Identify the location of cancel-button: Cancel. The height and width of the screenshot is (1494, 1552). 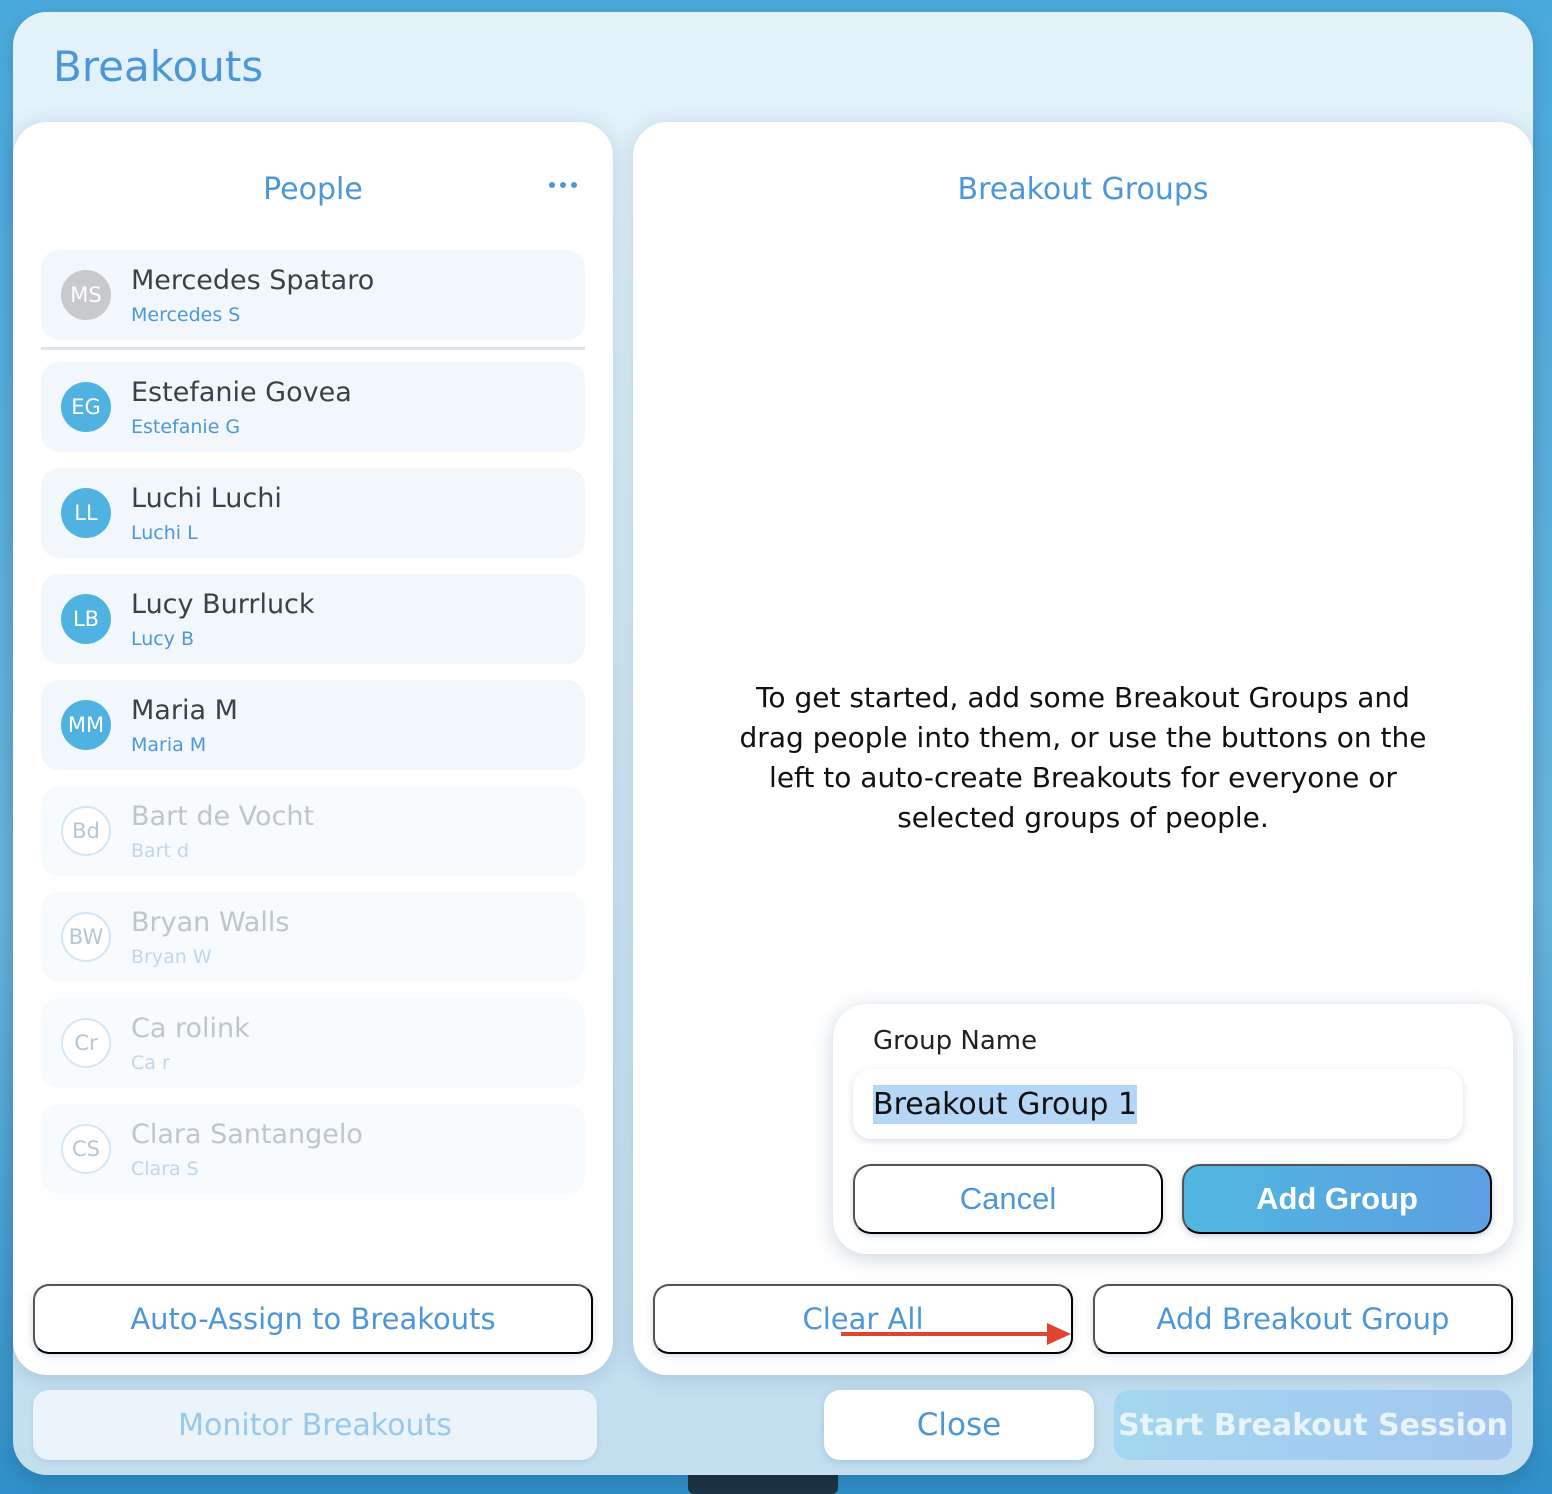
(1008, 1199).